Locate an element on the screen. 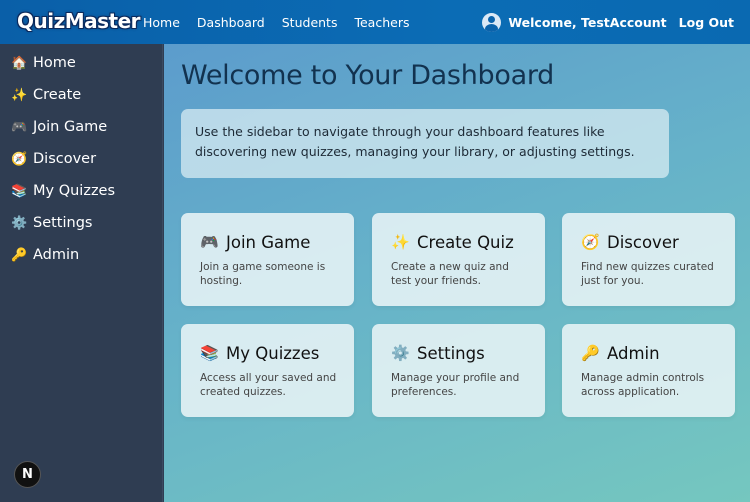  nav-teachers-link: Teachers is located at coordinates (381, 22).